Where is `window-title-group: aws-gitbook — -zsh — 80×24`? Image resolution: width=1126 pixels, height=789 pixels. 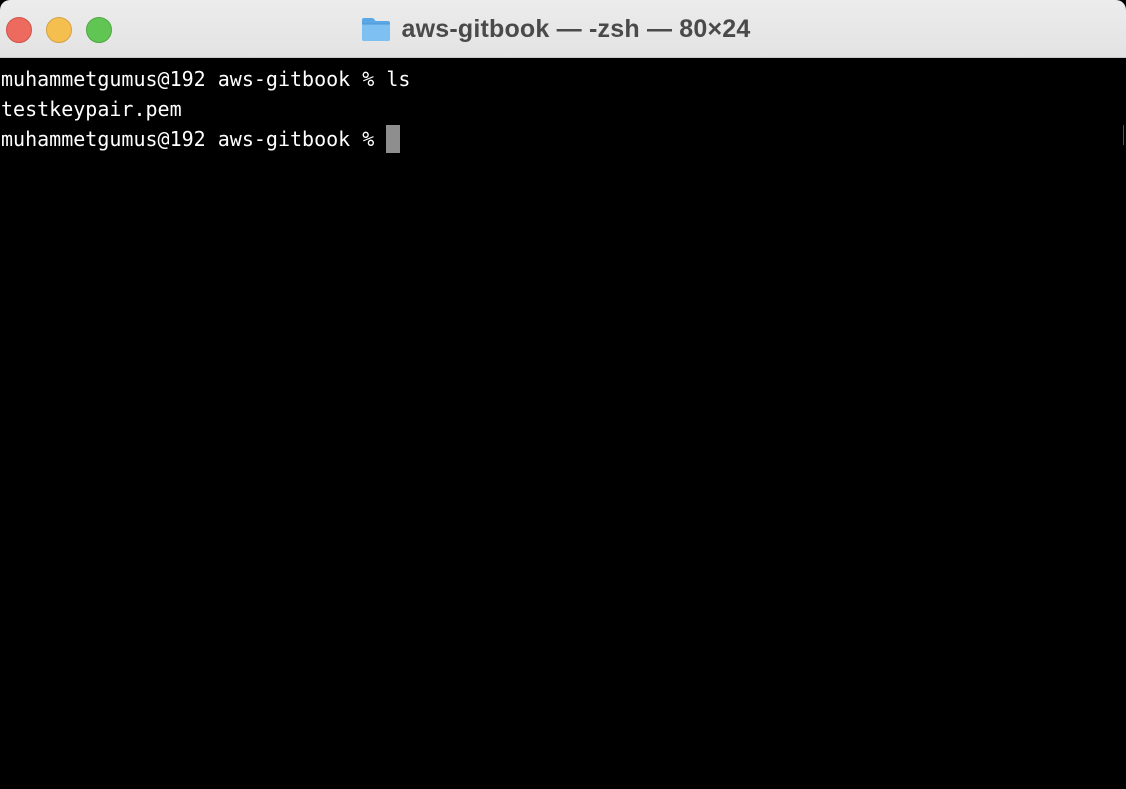 window-title-group: aws-gitbook — -zsh — 80×24 is located at coordinates (563, 29).